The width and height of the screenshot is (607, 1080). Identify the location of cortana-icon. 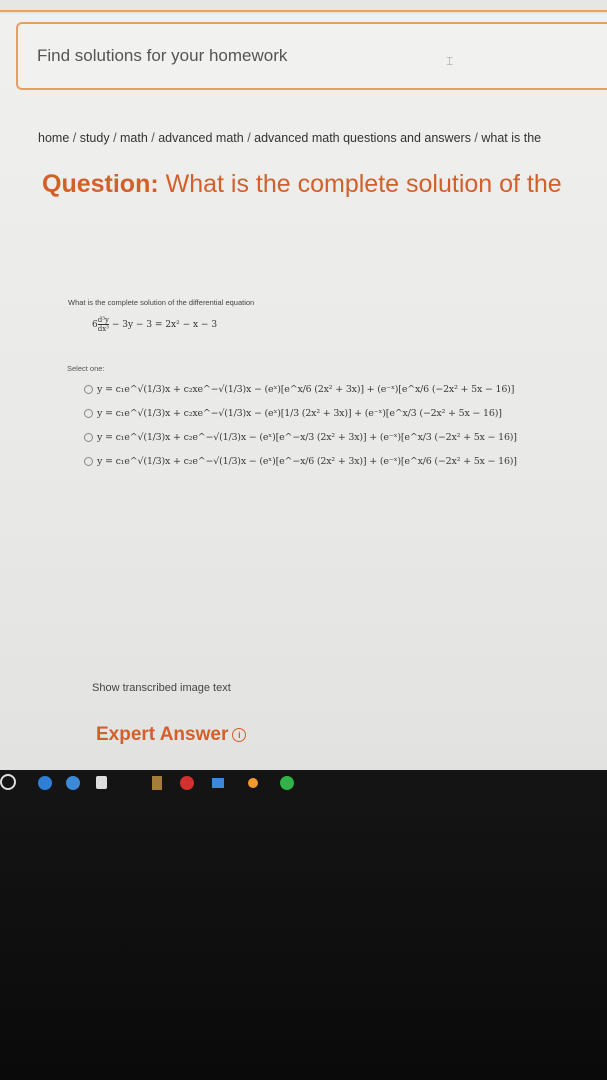
(45, 783).